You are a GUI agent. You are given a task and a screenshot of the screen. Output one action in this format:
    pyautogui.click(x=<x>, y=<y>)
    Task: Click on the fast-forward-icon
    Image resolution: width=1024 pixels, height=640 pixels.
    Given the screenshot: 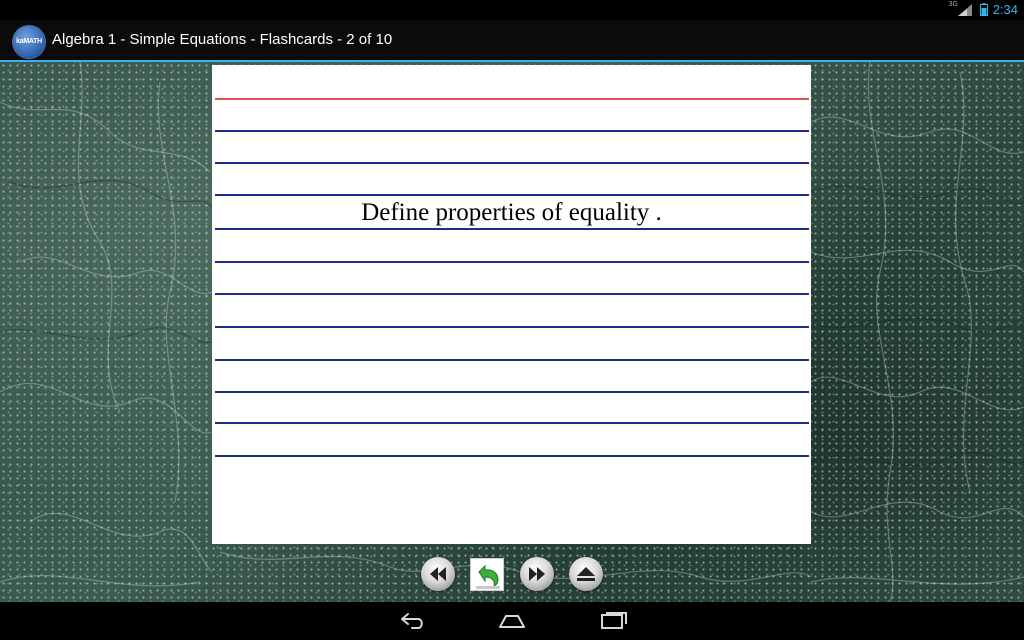 What is the action you would take?
    pyautogui.click(x=537, y=574)
    